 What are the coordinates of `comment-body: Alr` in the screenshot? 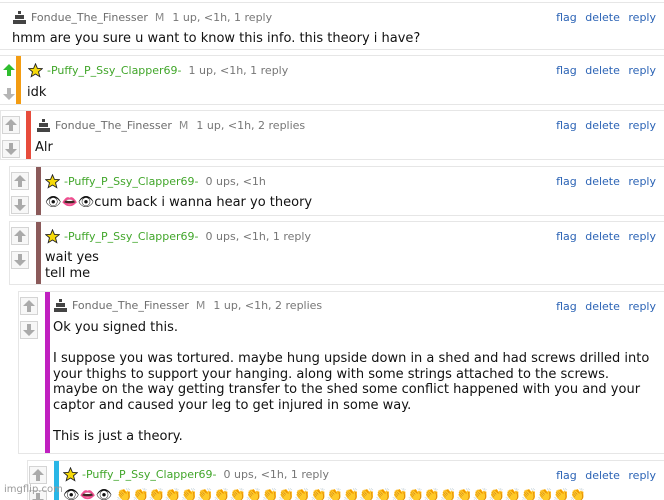 It's located at (44, 147).